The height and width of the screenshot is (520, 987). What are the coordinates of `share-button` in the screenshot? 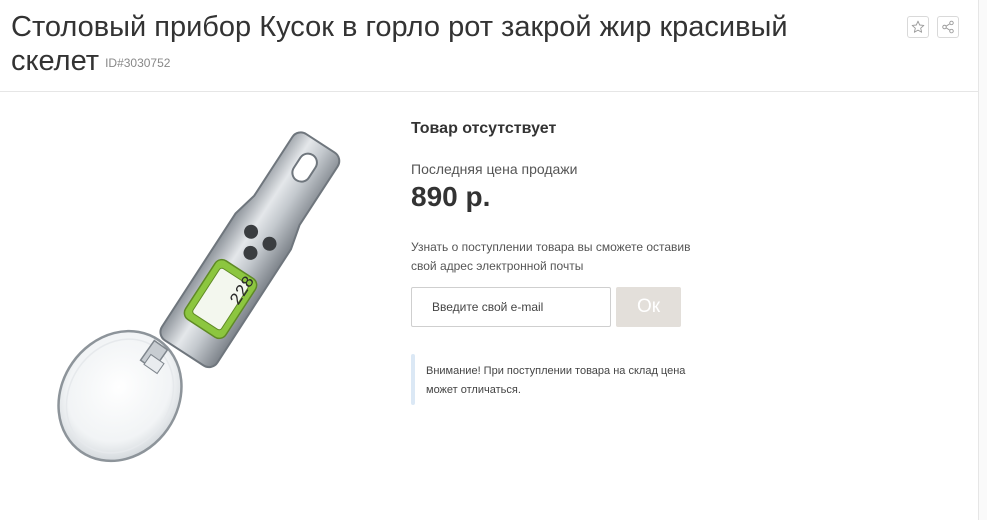 It's located at (948, 27).